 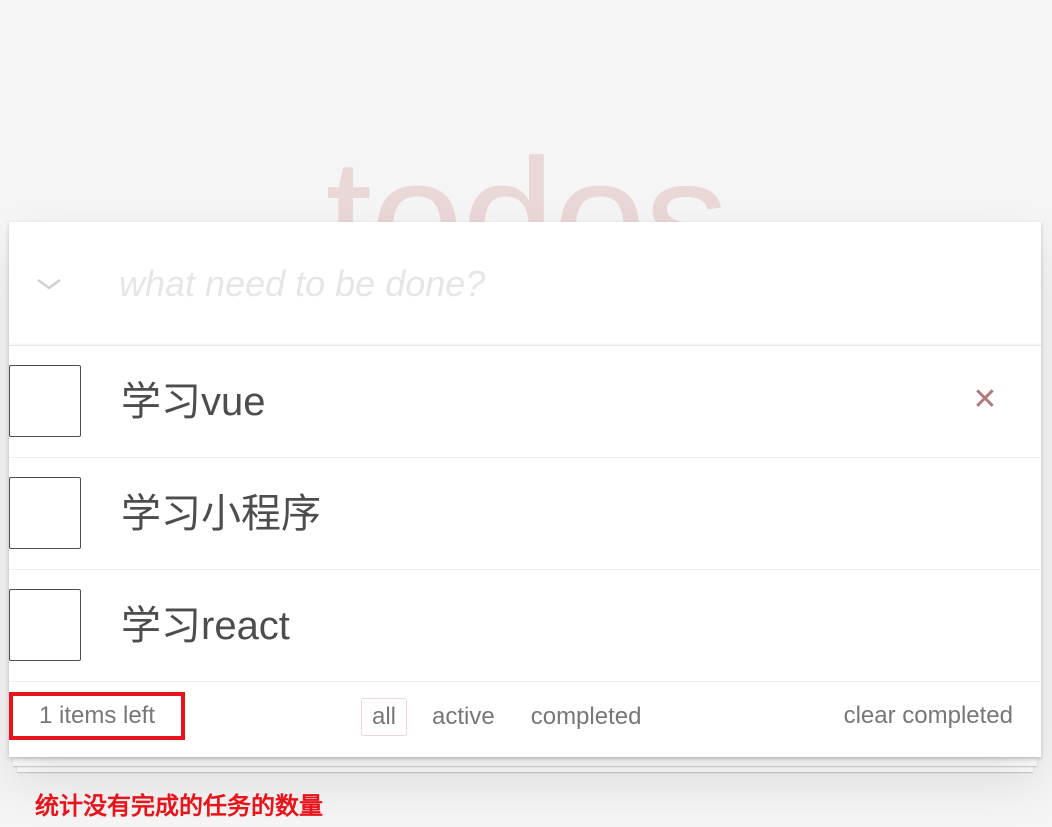 I want to click on clear-completed-button: clear completed, so click(x=928, y=716).